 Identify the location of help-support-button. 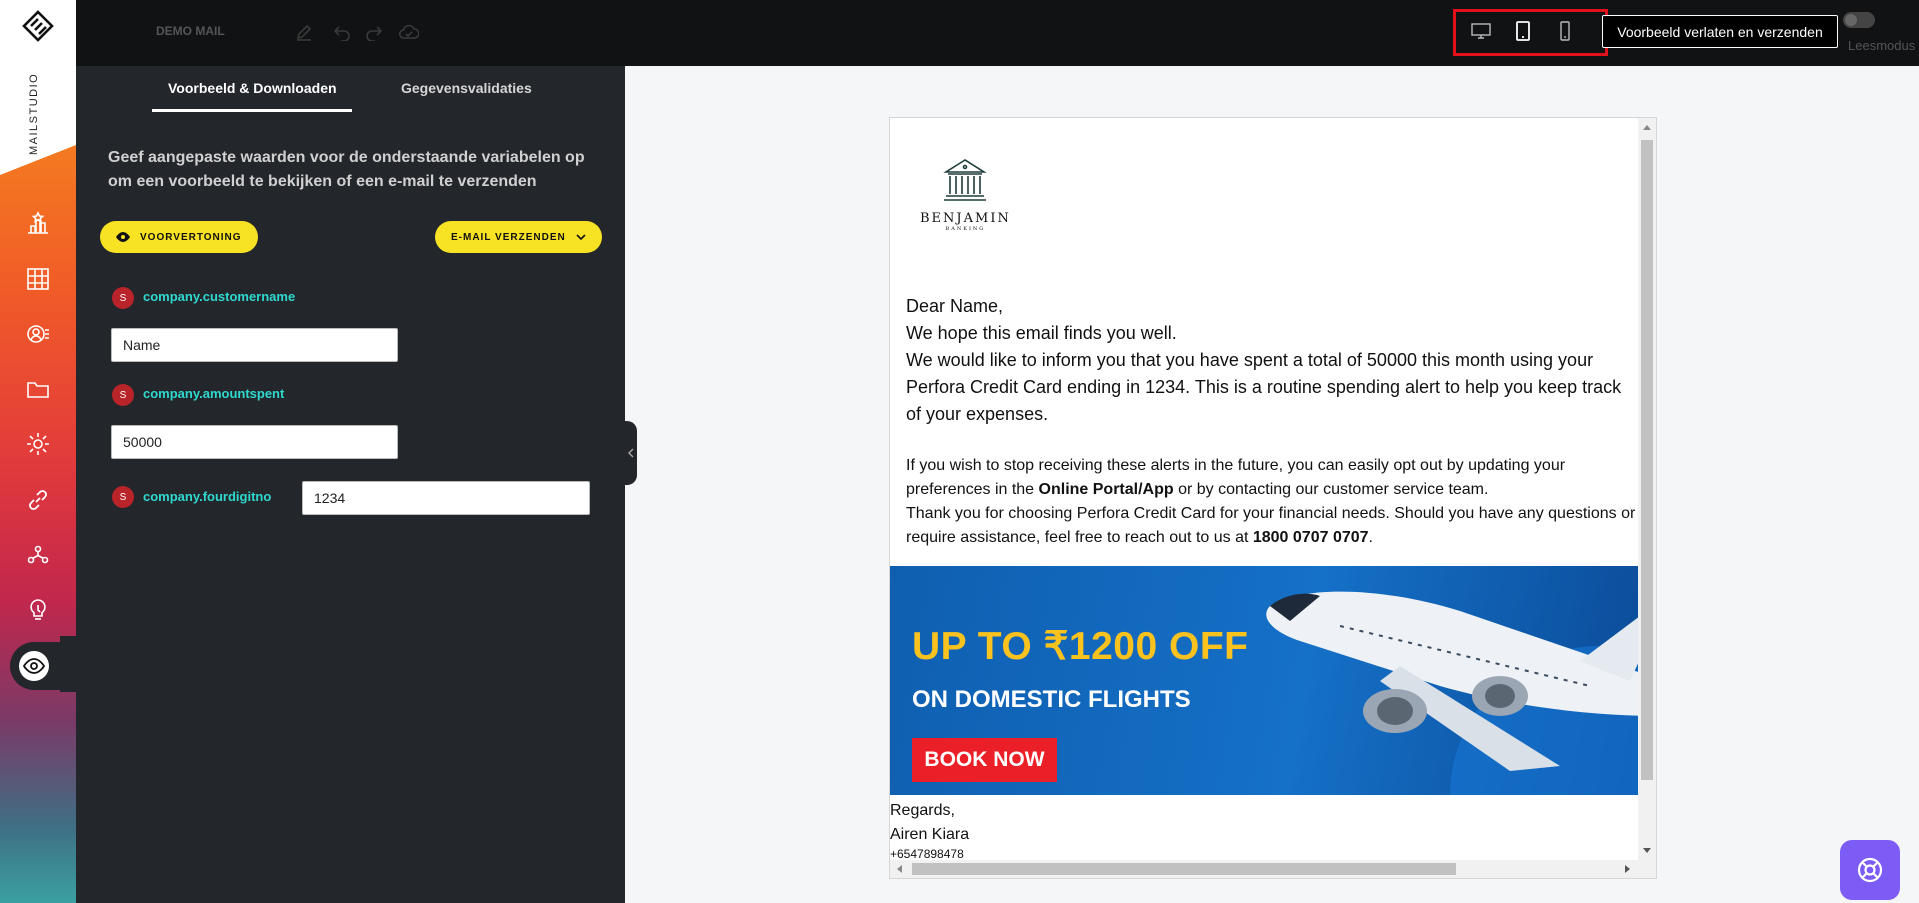
(1870, 870).